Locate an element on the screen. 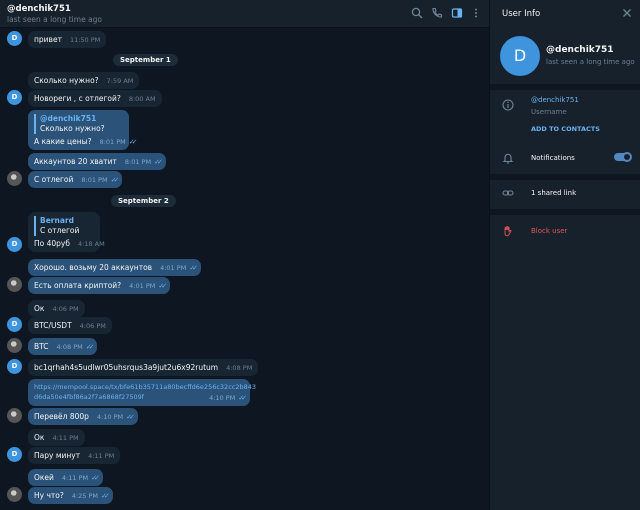  chat-title: @denchik751 is located at coordinates (39, 9).